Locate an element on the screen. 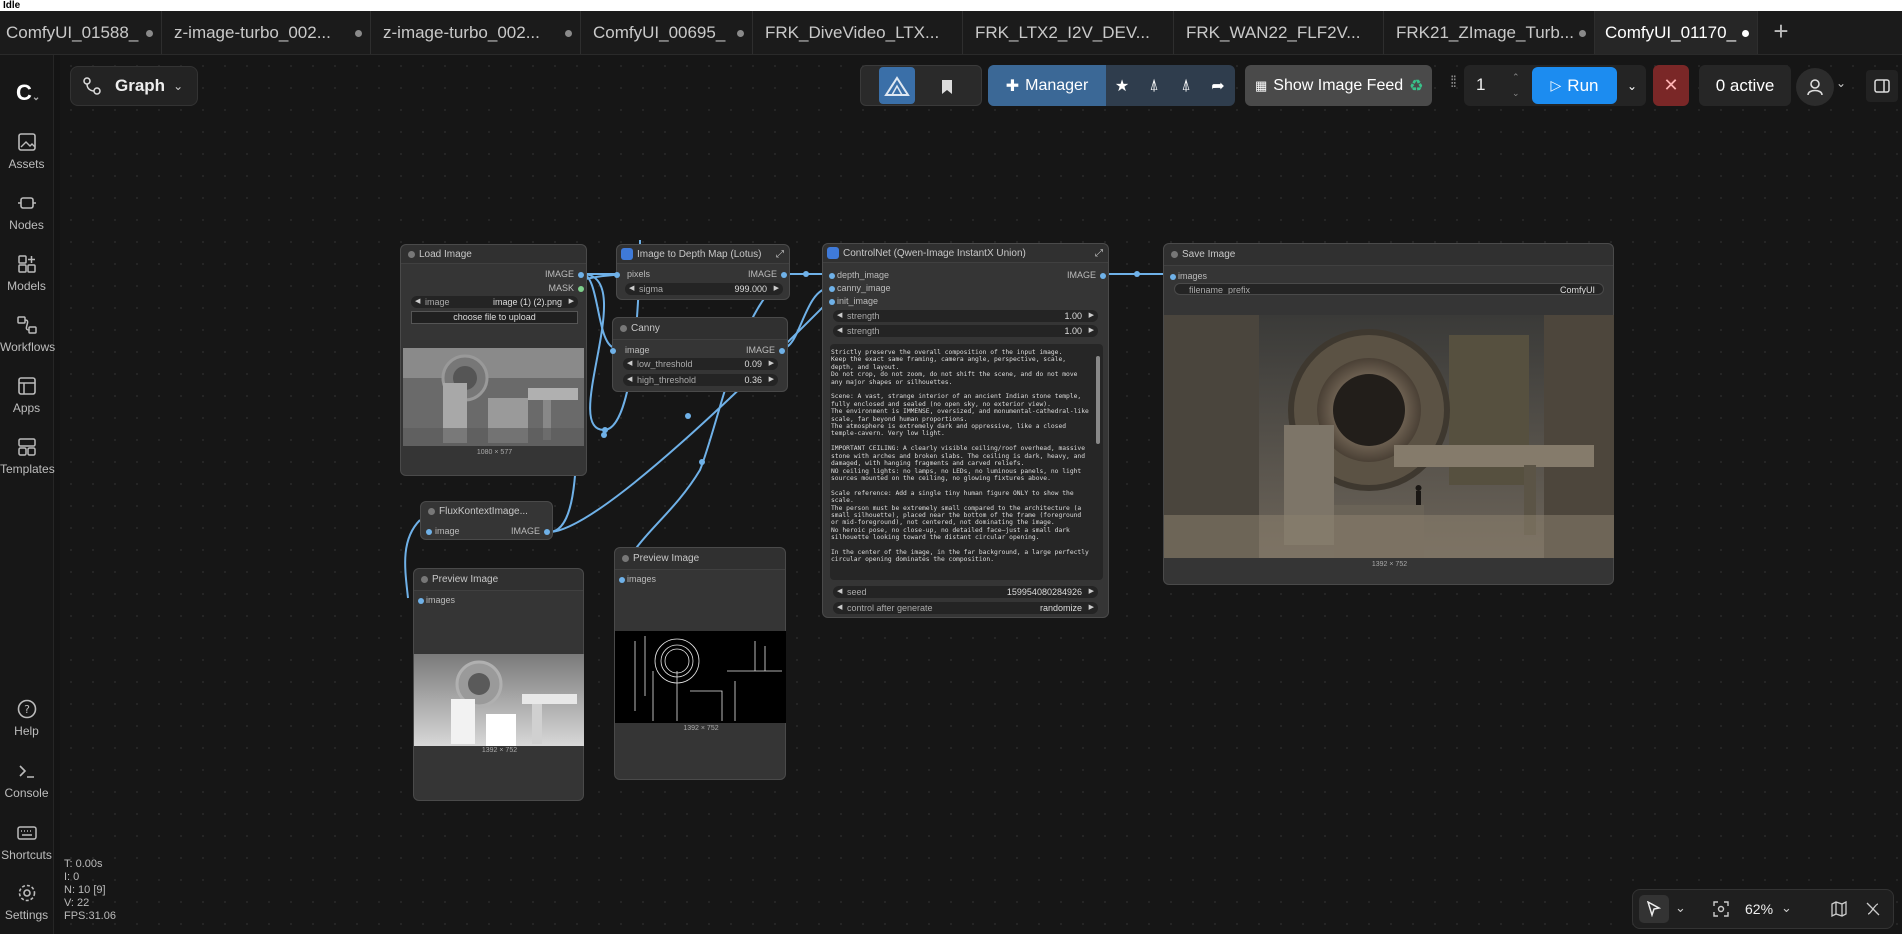 The width and height of the screenshot is (1902, 934). sidebar-item-apps: Apps is located at coordinates (26, 395).